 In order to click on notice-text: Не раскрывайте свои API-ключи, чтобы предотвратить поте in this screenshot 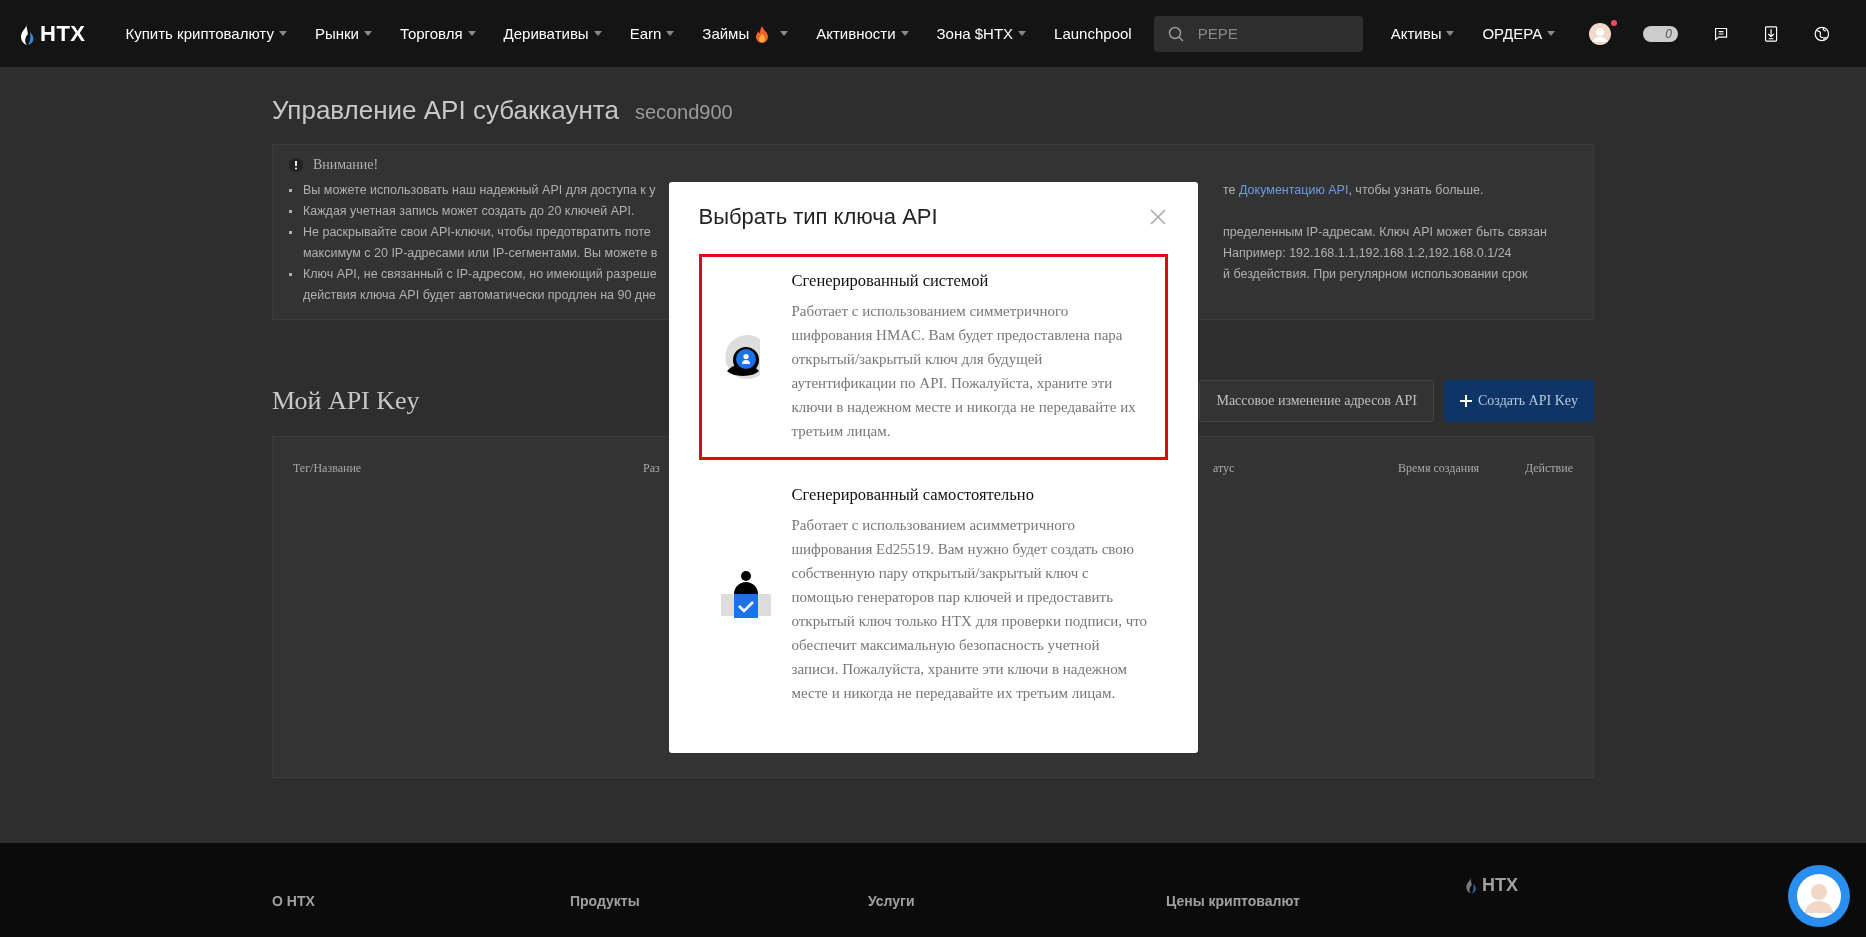, I will do `click(477, 232)`.